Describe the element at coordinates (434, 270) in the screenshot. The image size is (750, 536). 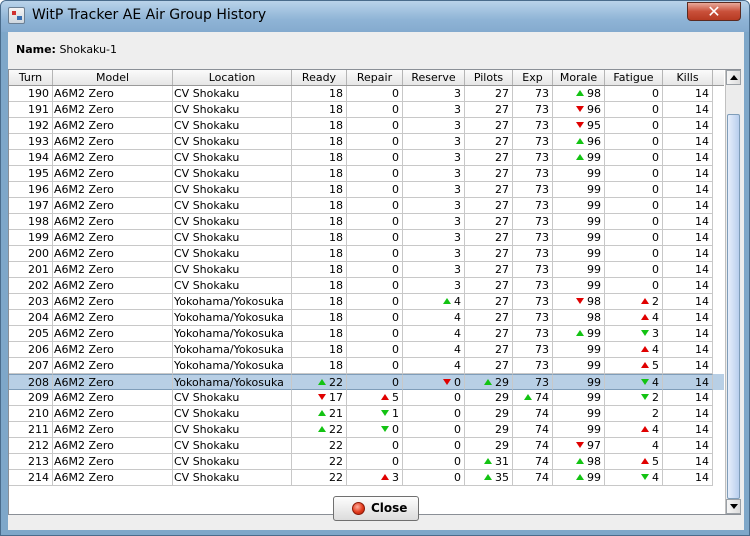
I see `cell-reserve: 3` at that location.